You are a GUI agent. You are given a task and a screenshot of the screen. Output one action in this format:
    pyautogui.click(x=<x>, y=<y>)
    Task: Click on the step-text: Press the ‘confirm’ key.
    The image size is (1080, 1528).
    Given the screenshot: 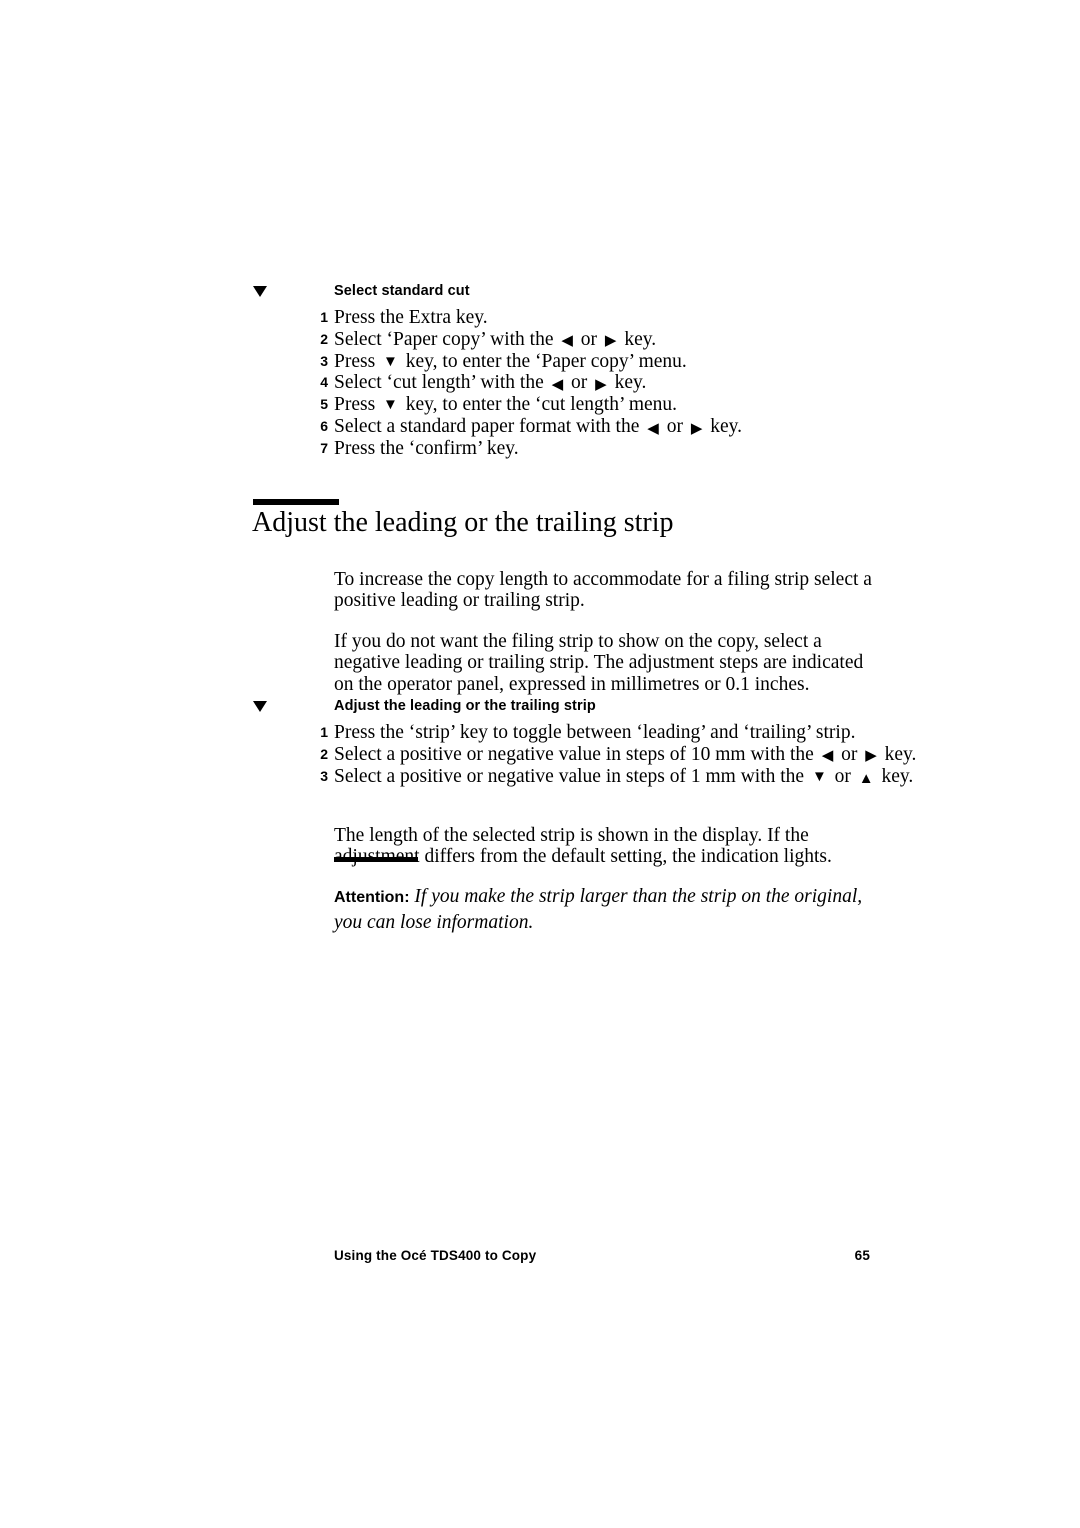 What is the action you would take?
    pyautogui.click(x=426, y=448)
    